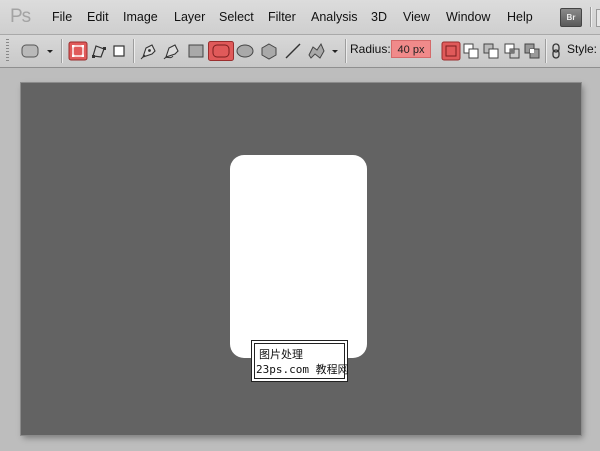 This screenshot has height=451, width=600. What do you see at coordinates (221, 51) in the screenshot?
I see `rounded-rectangle-tool-icon` at bounding box center [221, 51].